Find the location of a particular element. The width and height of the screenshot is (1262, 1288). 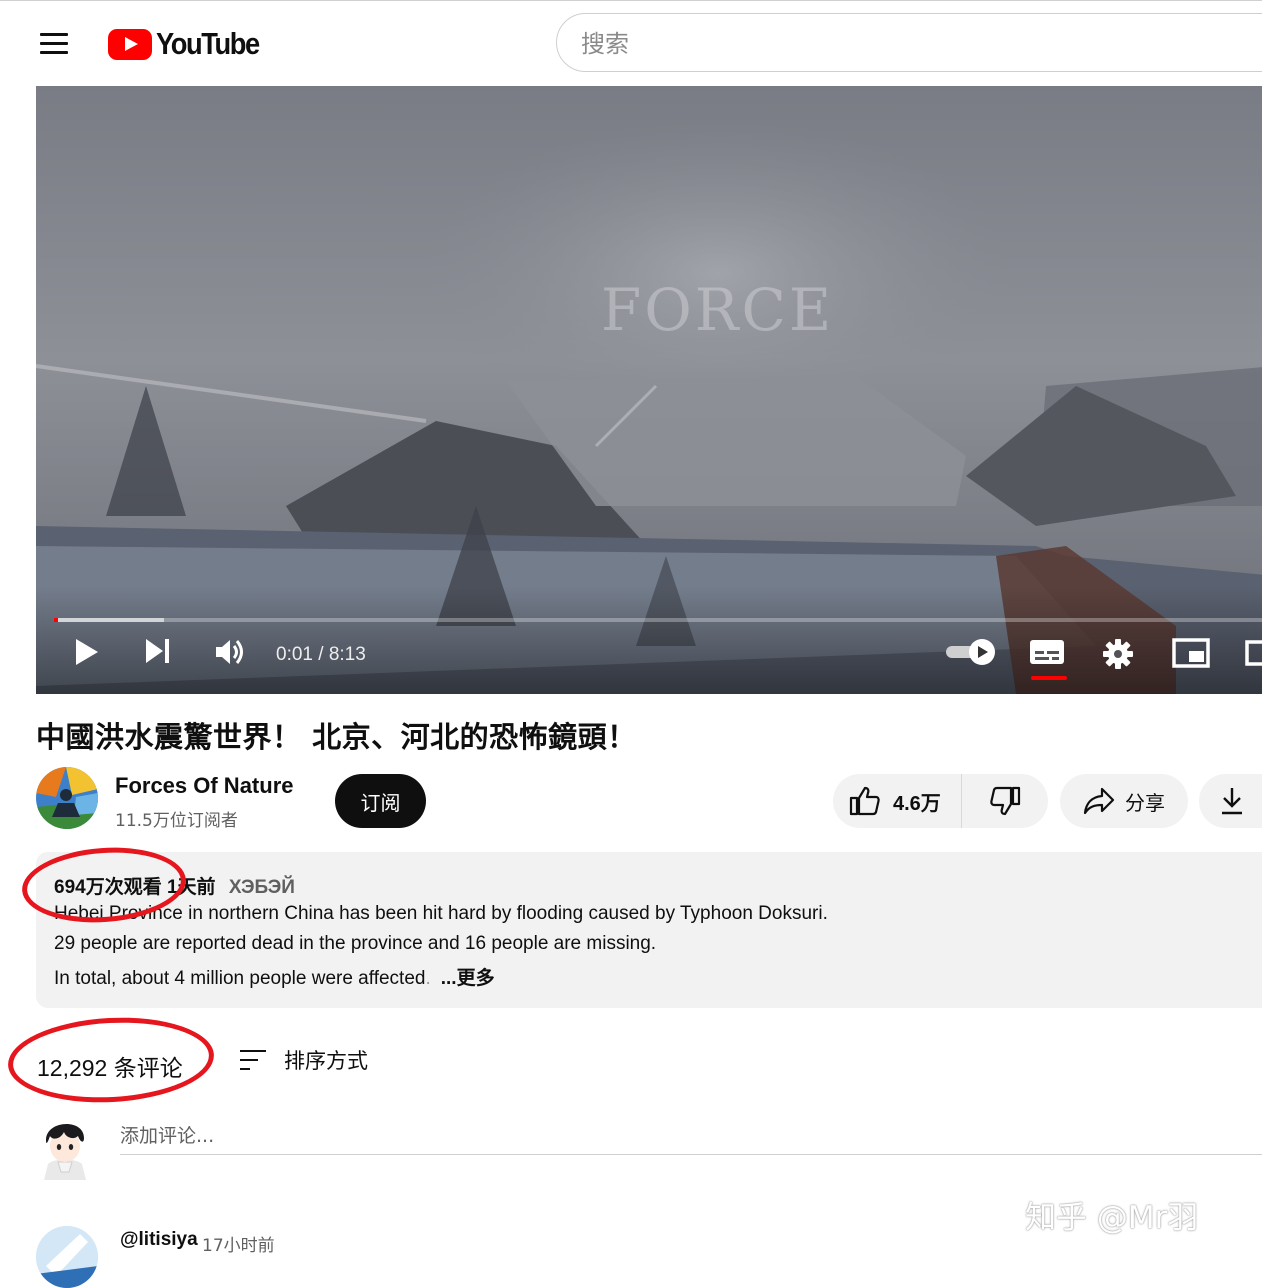

progress-buffer is located at coordinates (109, 620).